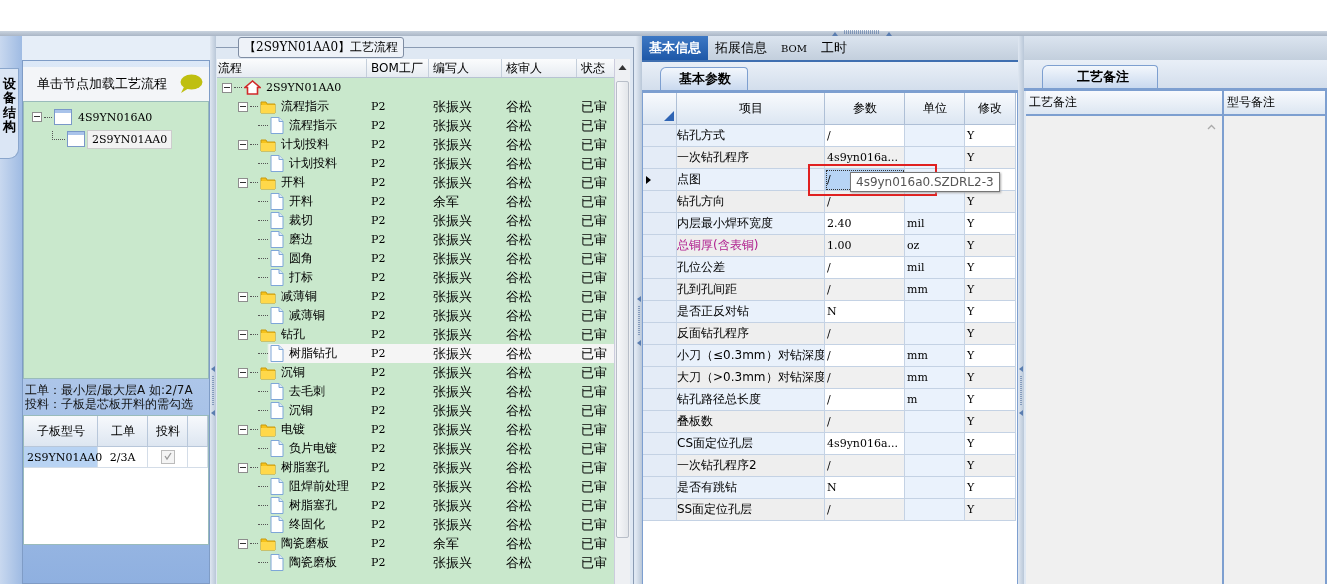  What do you see at coordinates (416, 239) in the screenshot?
I see `tree-row: 磨边 P2 张振兴 谷松 已审` at bounding box center [416, 239].